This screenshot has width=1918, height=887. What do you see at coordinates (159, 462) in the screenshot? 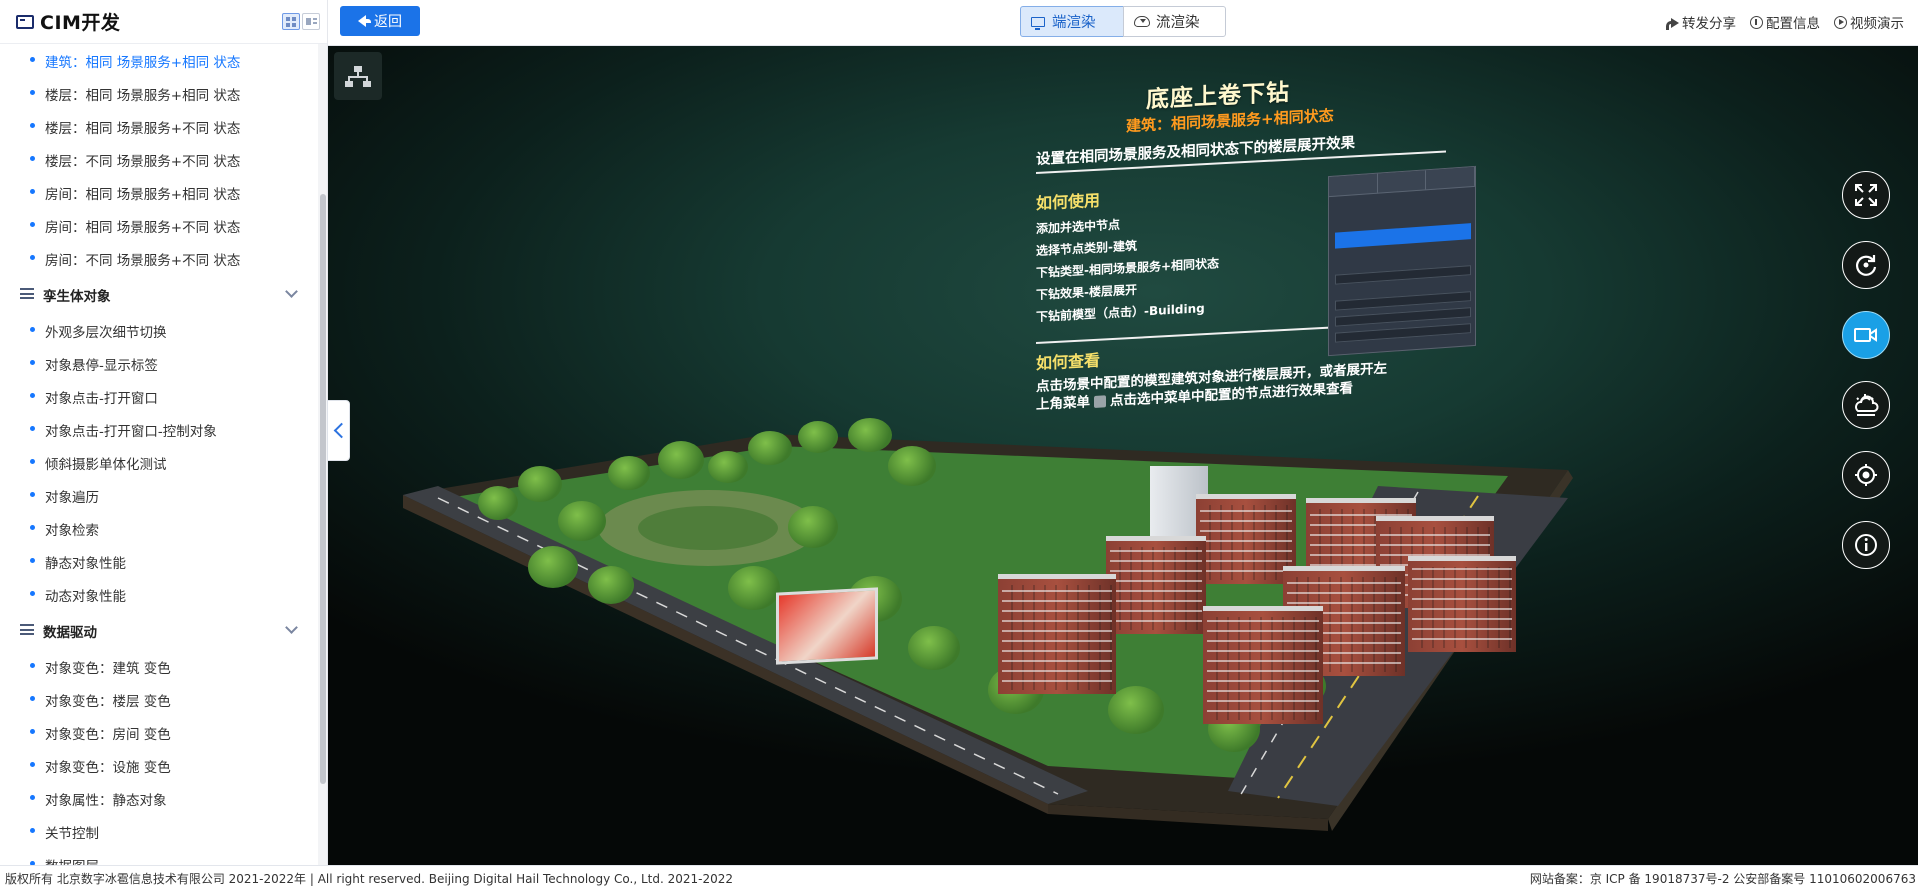
I see `sidebar-item: 倾斜摄影单体化测试` at bounding box center [159, 462].